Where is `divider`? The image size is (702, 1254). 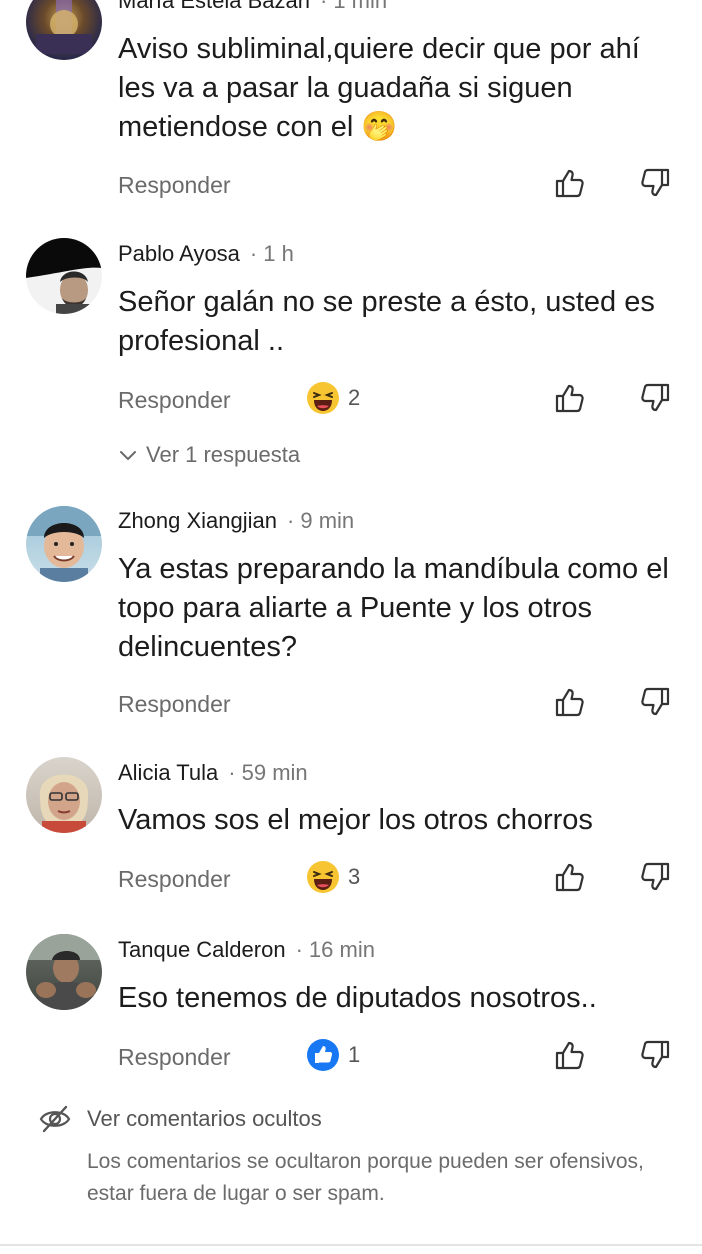 divider is located at coordinates (351, 1245).